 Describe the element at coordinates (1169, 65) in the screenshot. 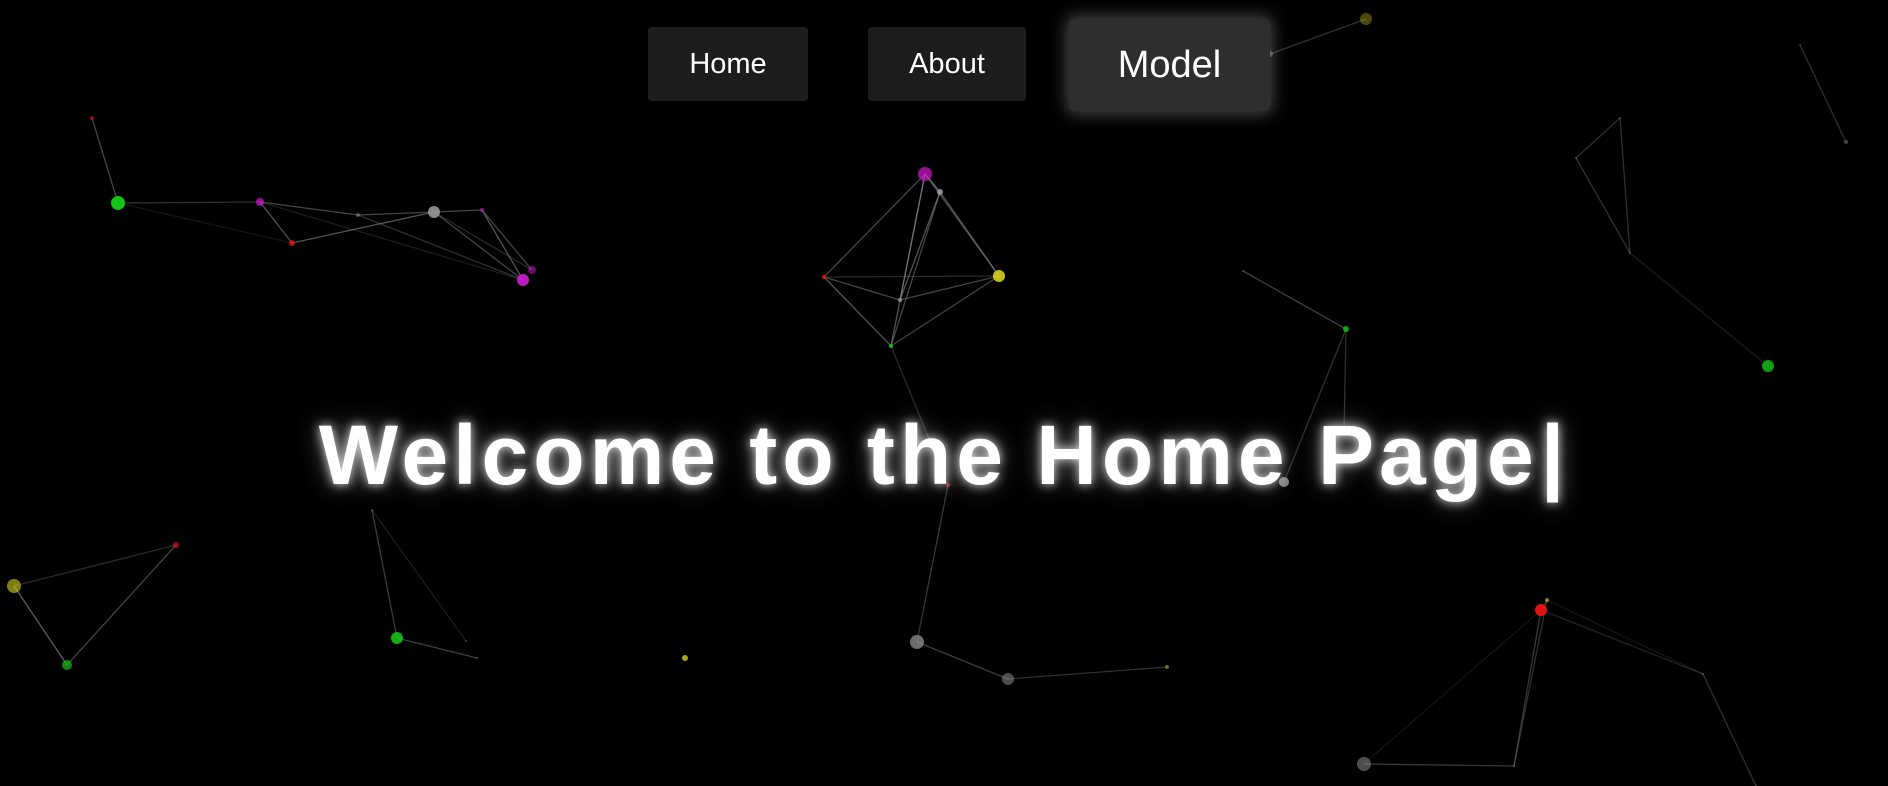

I see `nav-model-button: Model` at that location.